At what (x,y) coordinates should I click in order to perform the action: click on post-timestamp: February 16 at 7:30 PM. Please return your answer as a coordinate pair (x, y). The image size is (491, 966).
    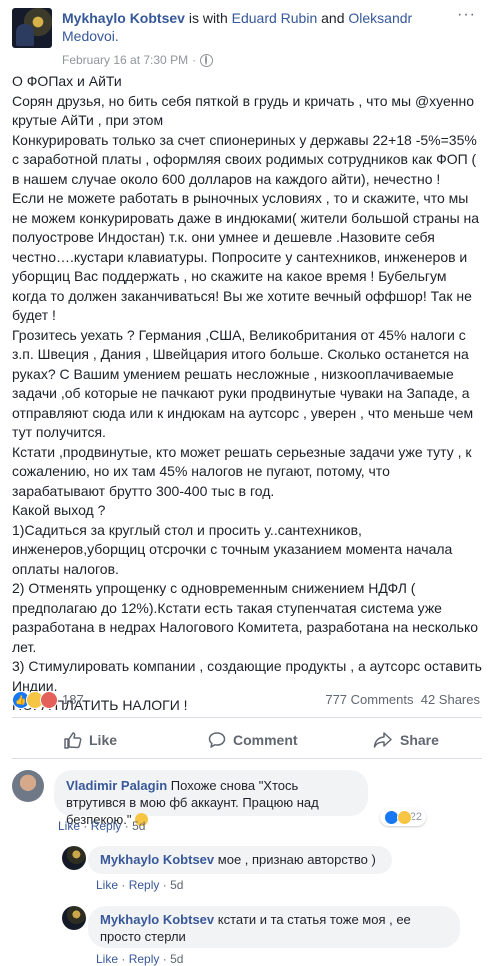
    Looking at the image, I should click on (125, 60).